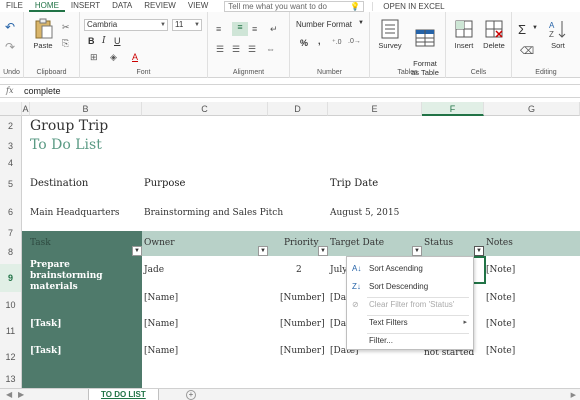  I want to click on align-left-icon: ☰, so click(220, 49).